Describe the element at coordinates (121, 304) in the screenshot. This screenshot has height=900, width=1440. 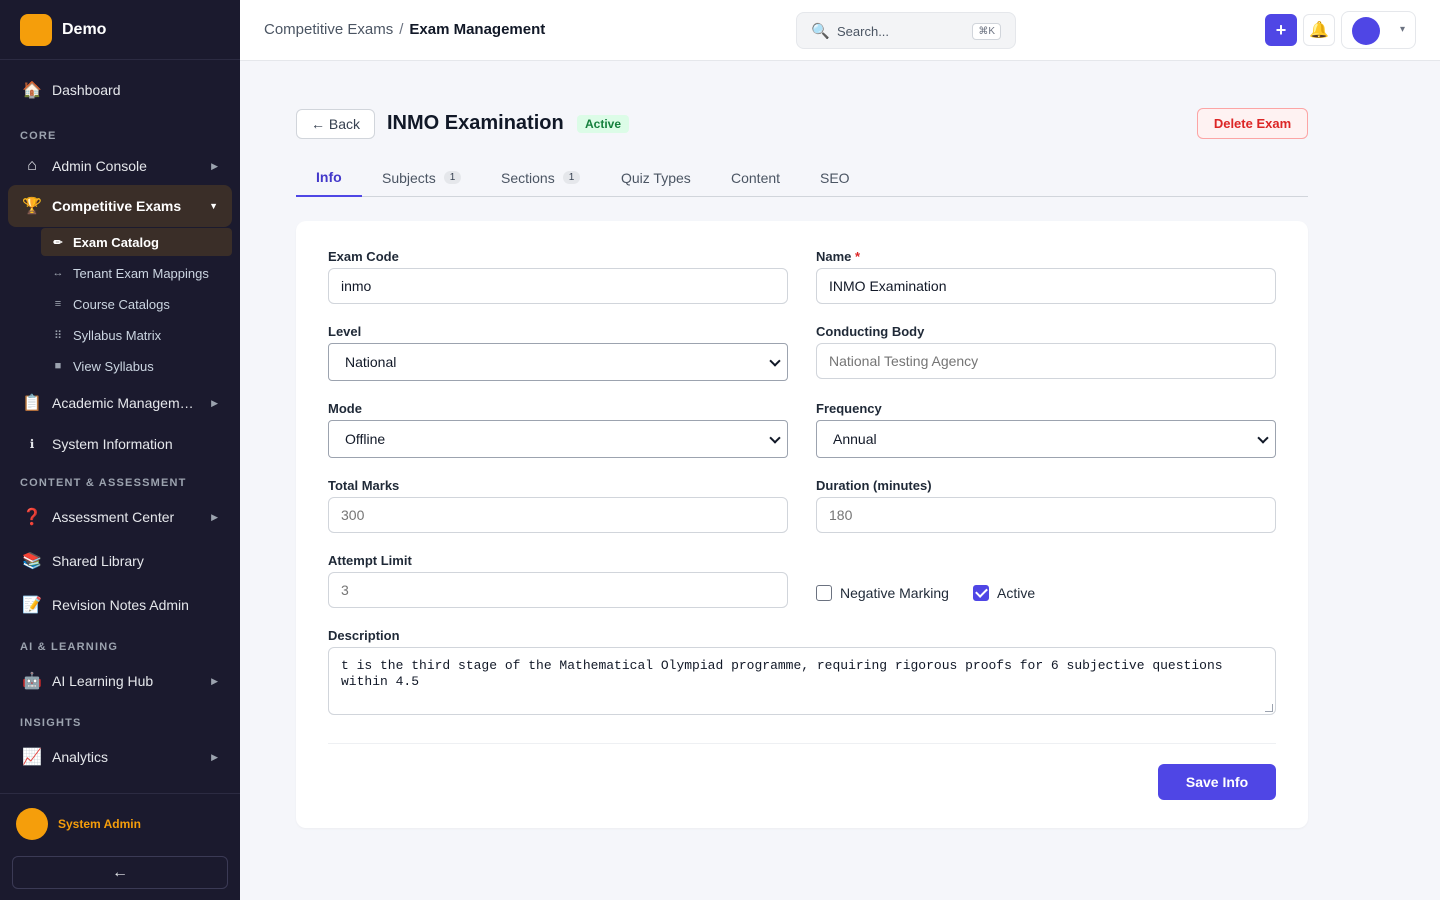
I see `sidebar-subitem-label: Course Catalogs` at that location.